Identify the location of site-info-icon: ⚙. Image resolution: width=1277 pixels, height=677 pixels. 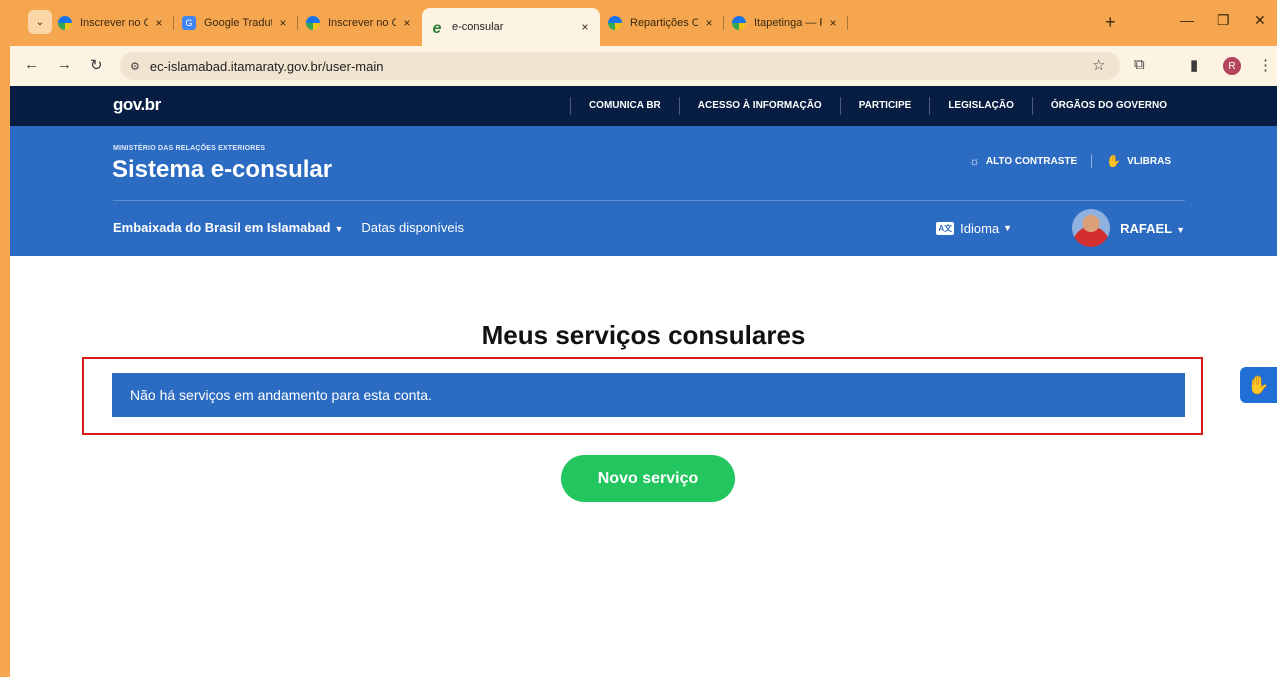
(135, 66).